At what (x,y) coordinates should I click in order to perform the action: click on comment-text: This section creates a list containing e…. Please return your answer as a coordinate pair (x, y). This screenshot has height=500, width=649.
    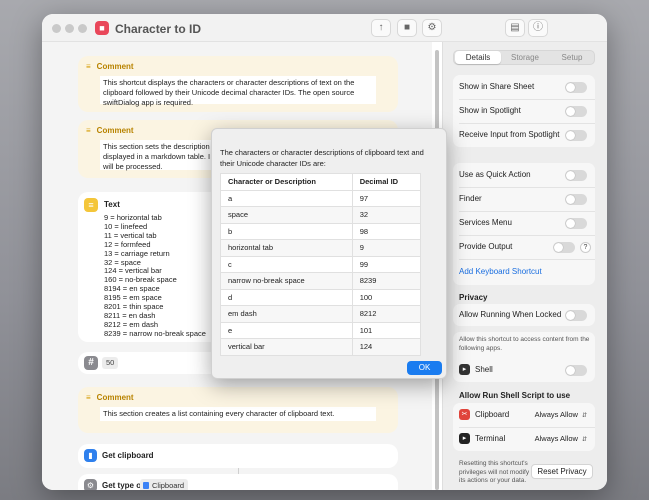
    Looking at the image, I should click on (238, 414).